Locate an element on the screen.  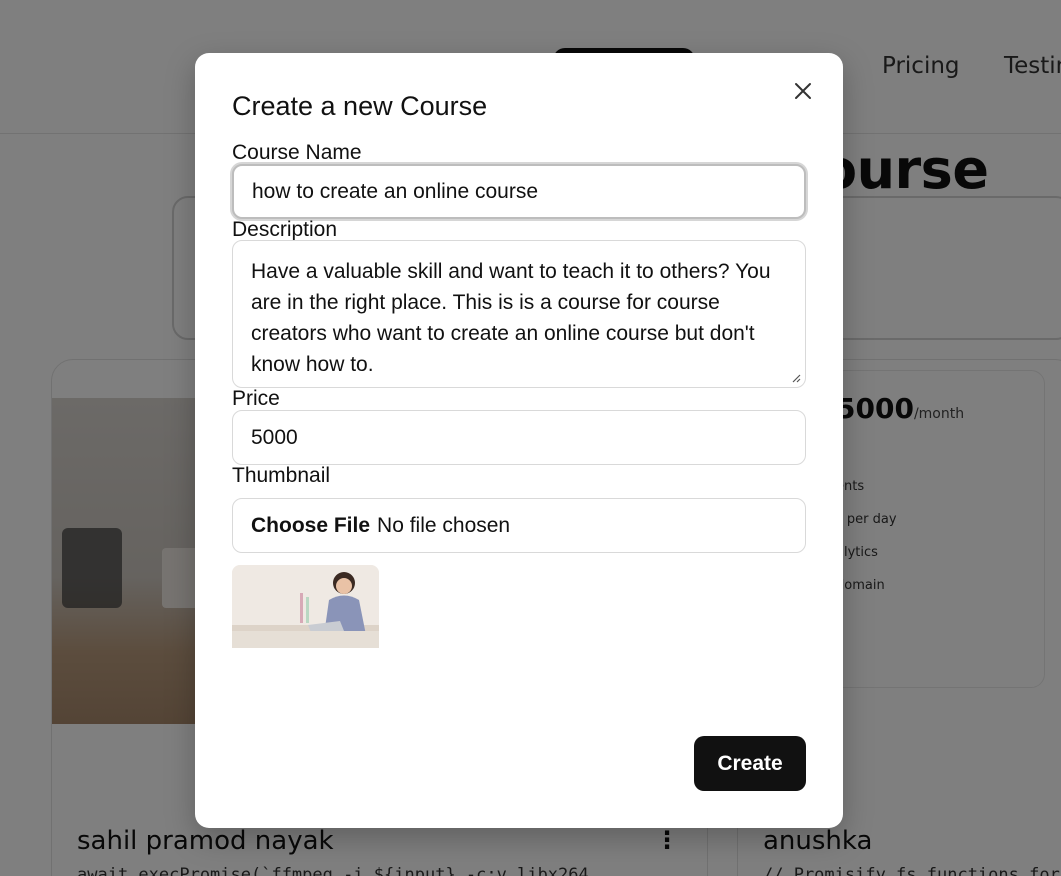
price-input: 5000 is located at coordinates (519, 437).